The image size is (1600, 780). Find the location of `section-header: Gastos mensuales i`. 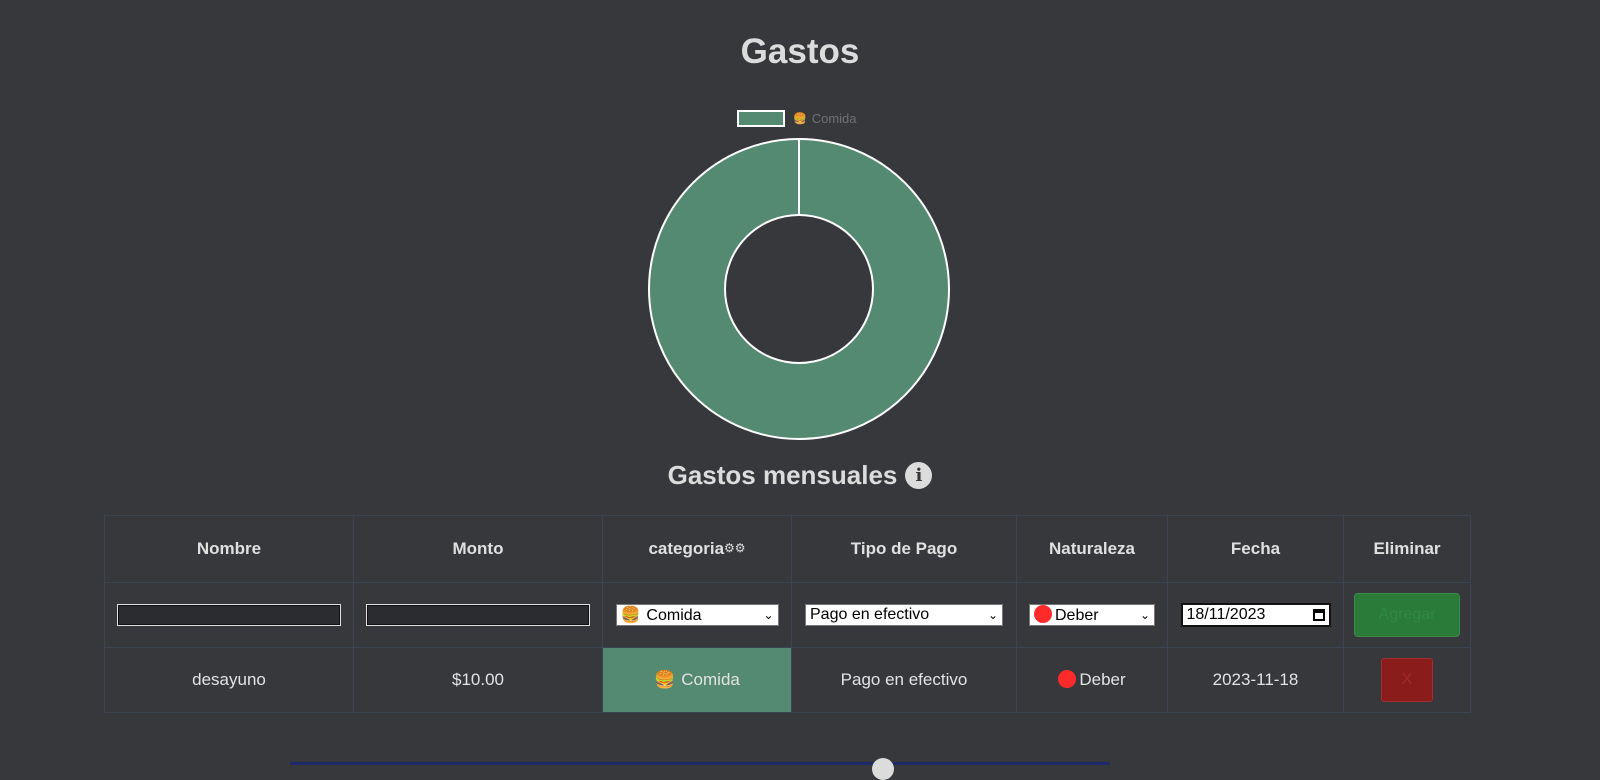

section-header: Gastos mensuales i is located at coordinates (800, 475).